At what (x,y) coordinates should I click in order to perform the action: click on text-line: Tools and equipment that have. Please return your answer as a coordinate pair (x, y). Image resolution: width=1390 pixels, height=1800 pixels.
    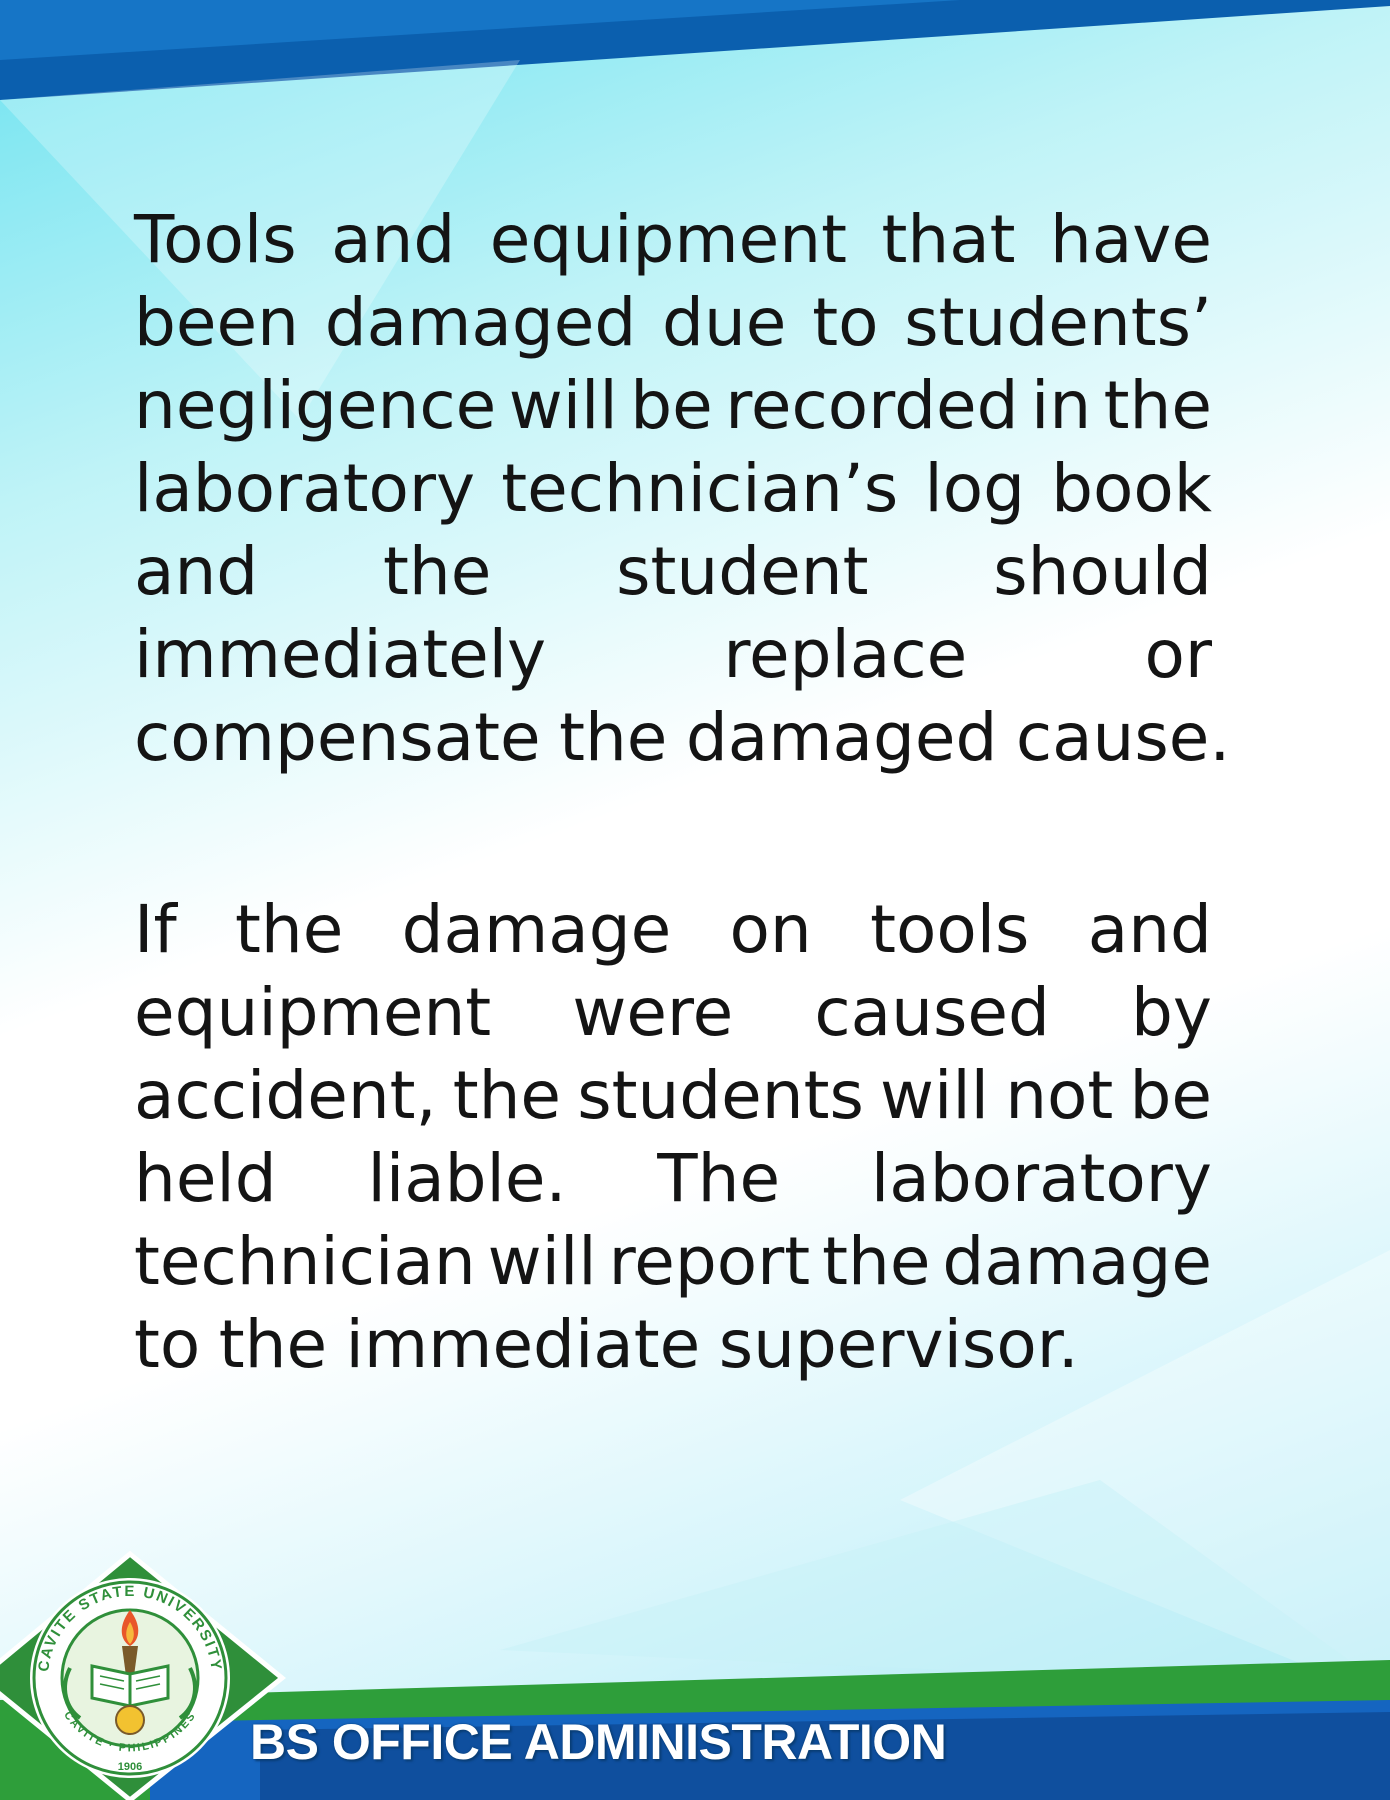
    Looking at the image, I should click on (673, 239).